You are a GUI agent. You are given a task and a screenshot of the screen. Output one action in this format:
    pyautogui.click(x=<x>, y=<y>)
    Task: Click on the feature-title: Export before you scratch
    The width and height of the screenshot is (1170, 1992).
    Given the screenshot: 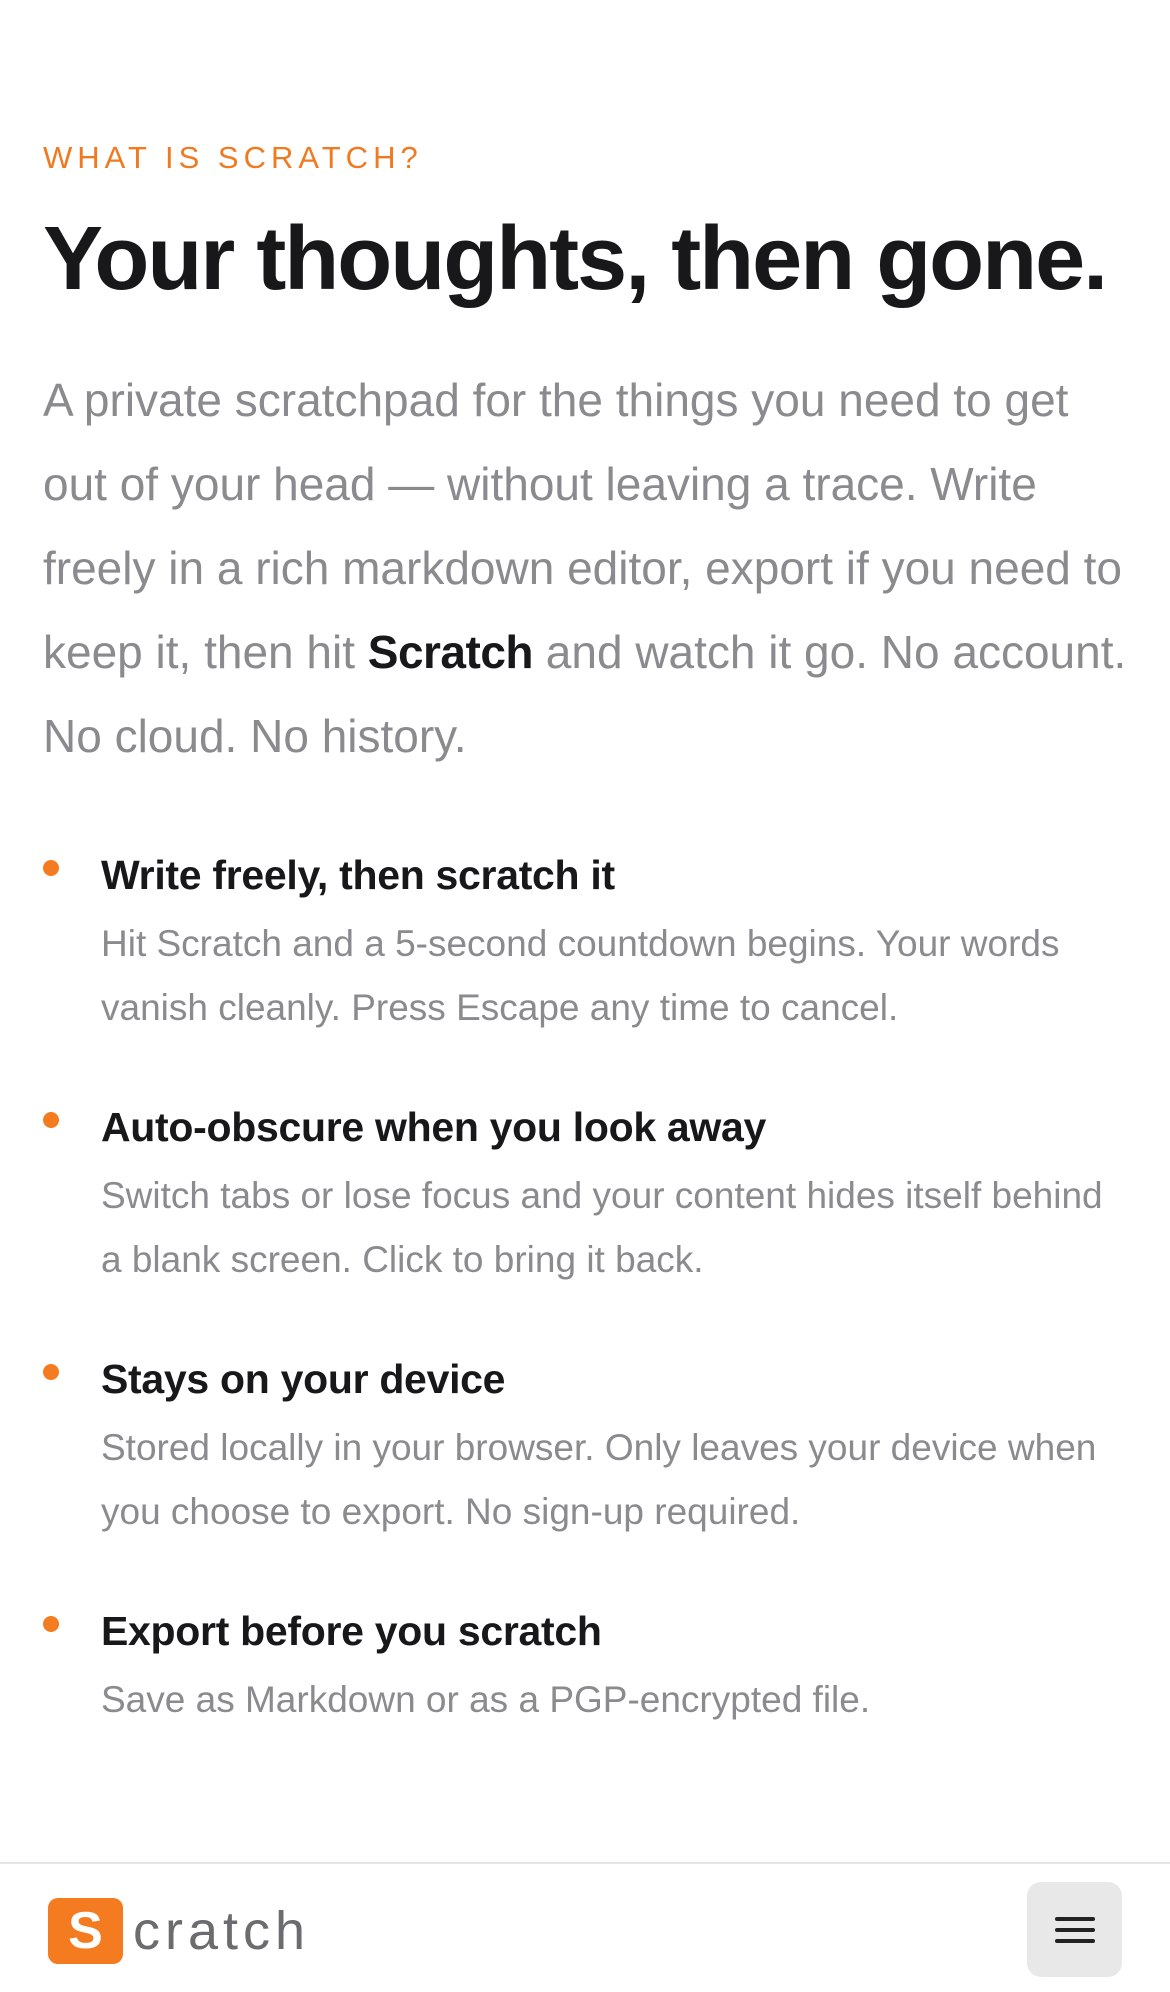 What is the action you would take?
    pyautogui.click(x=351, y=1631)
    